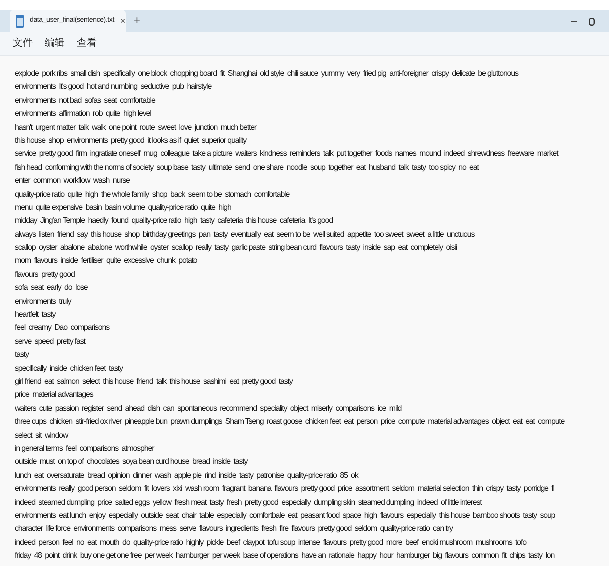 The height and width of the screenshot is (566, 609). Describe the element at coordinates (131, 461) in the screenshot. I see `text-line: outside must on top of chocolates soya bean curd house bread inside tasty` at that location.